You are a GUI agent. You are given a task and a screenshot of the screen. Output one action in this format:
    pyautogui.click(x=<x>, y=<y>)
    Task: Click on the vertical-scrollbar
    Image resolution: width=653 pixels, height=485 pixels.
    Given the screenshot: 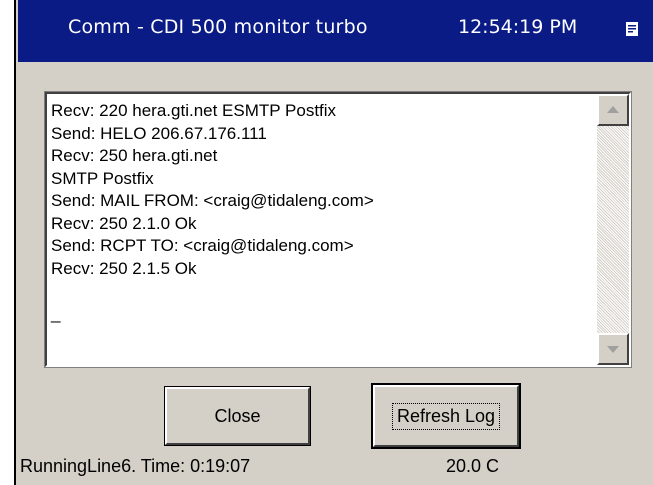 What is the action you would take?
    pyautogui.click(x=613, y=229)
    